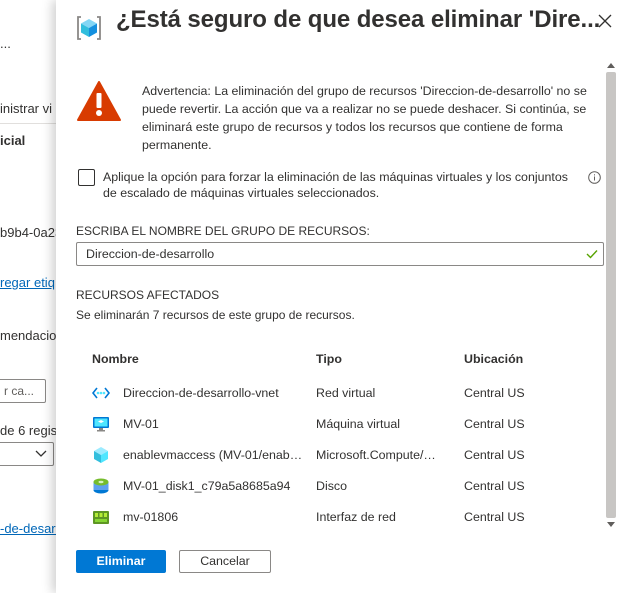 The width and height of the screenshot is (635, 593). Describe the element at coordinates (225, 561) in the screenshot. I see `cancel-button: Cancelar` at that location.